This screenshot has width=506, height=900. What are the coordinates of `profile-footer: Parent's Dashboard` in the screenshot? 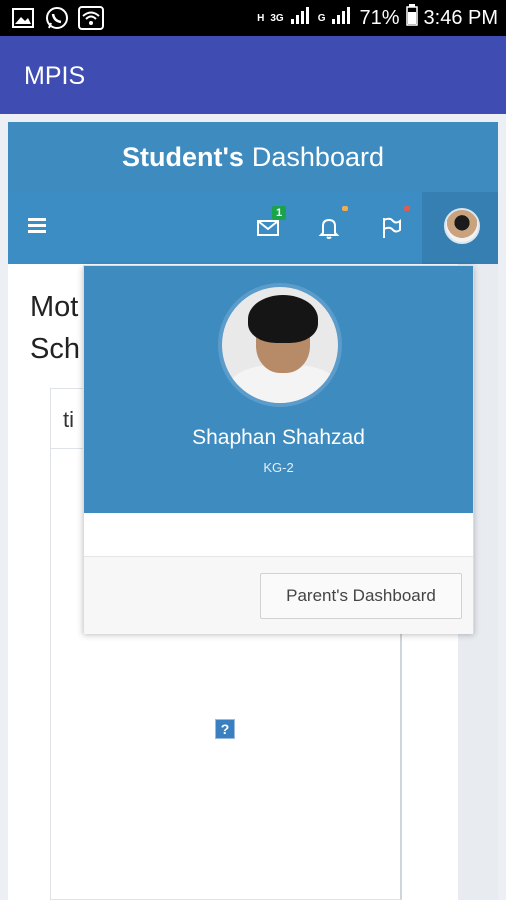 It's located at (278, 595).